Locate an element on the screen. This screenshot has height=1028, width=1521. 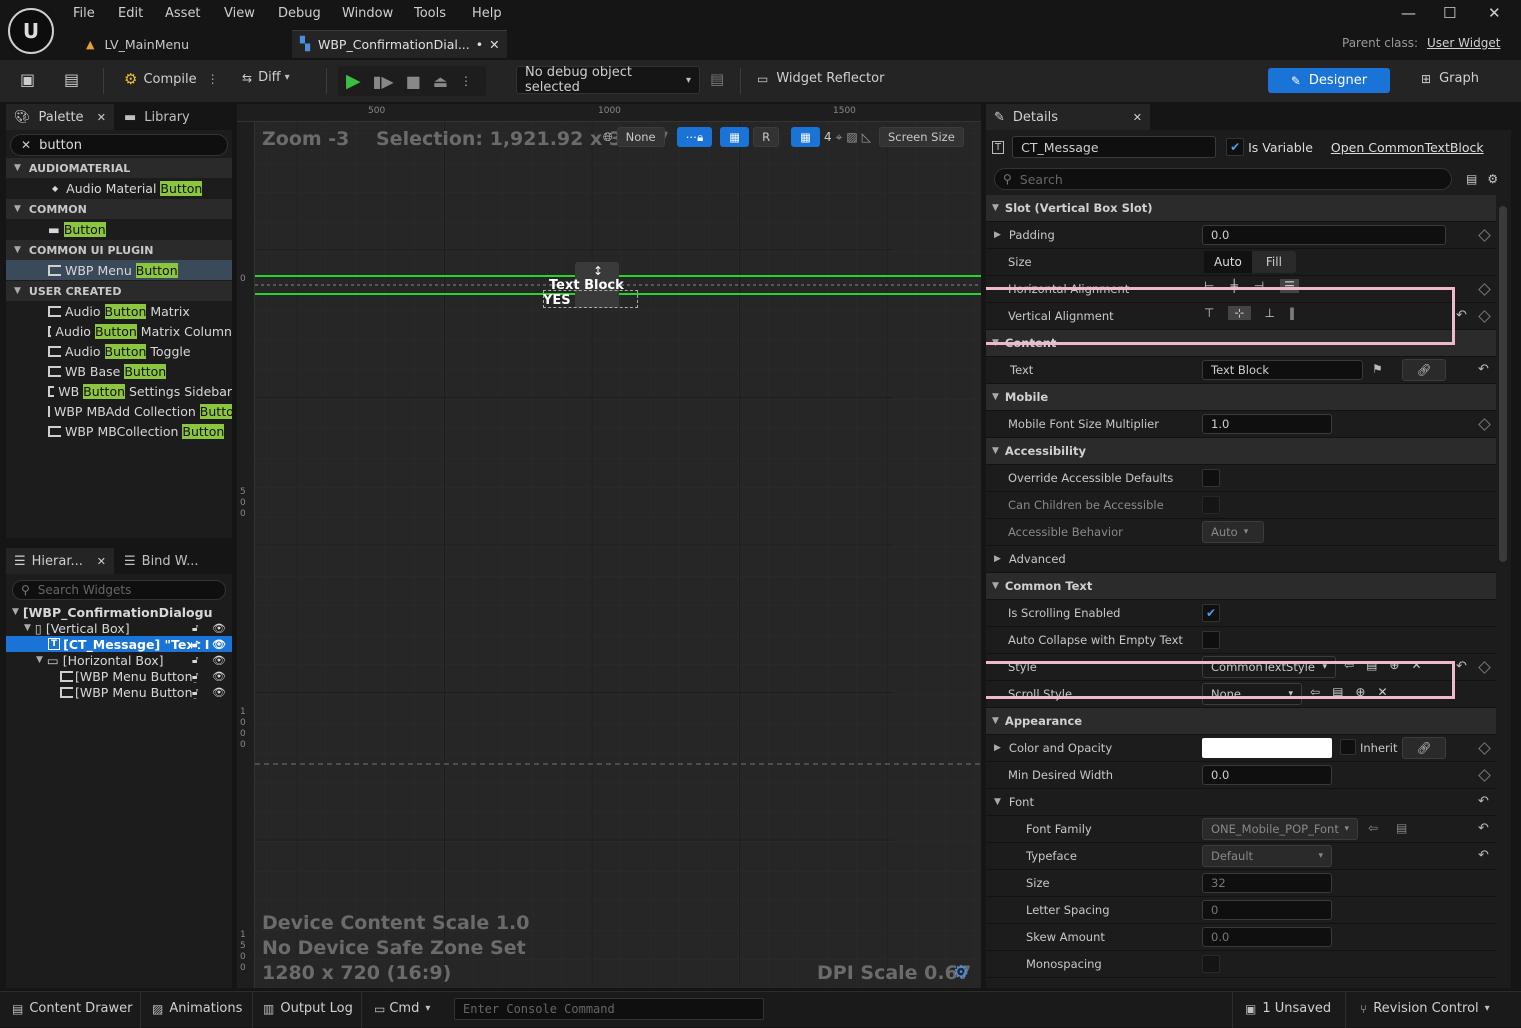
tab-palette: 🎨︎ Palette ✕ is located at coordinates (60, 117).